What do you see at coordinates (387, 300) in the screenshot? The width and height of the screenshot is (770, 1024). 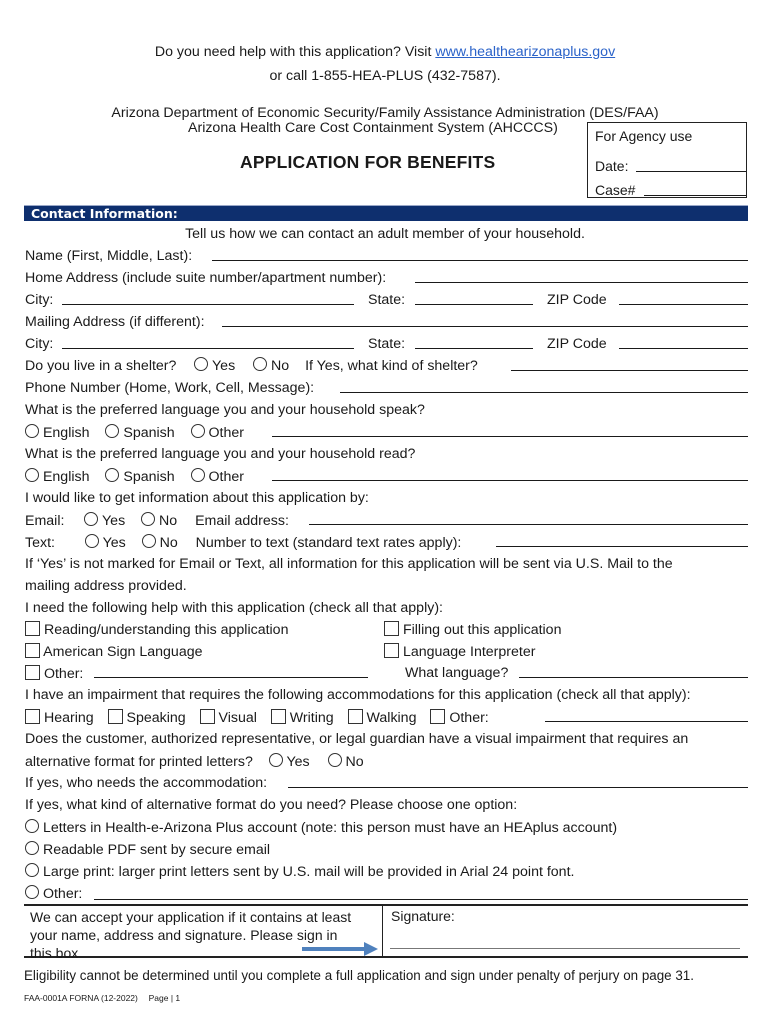 I see `state-label: State:` at bounding box center [387, 300].